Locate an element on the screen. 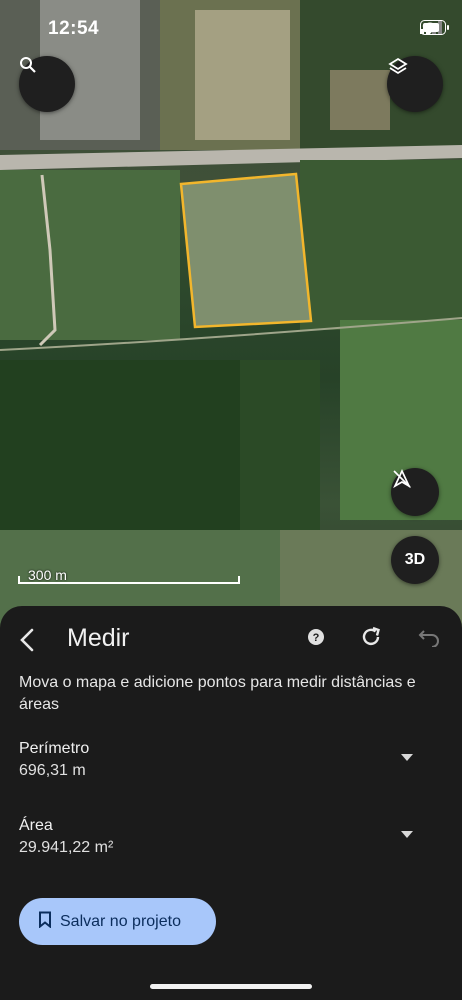  measured-area-fill is located at coordinates (246, 250).